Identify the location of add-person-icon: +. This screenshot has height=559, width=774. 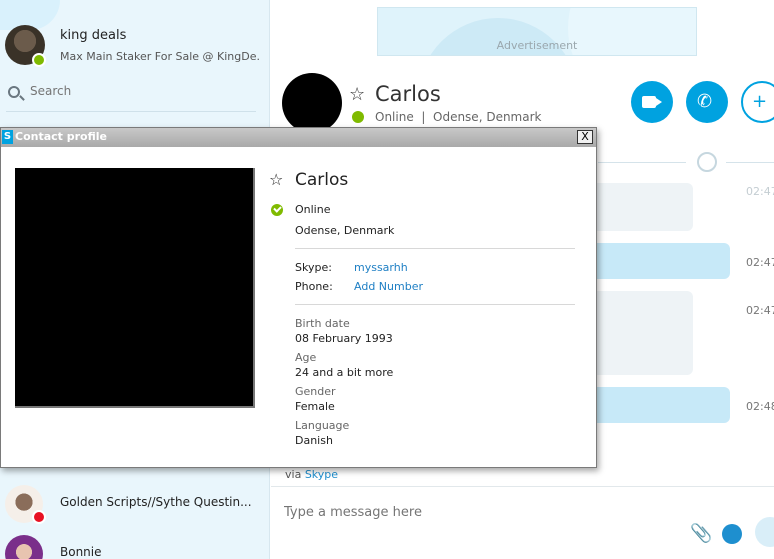
(760, 101).